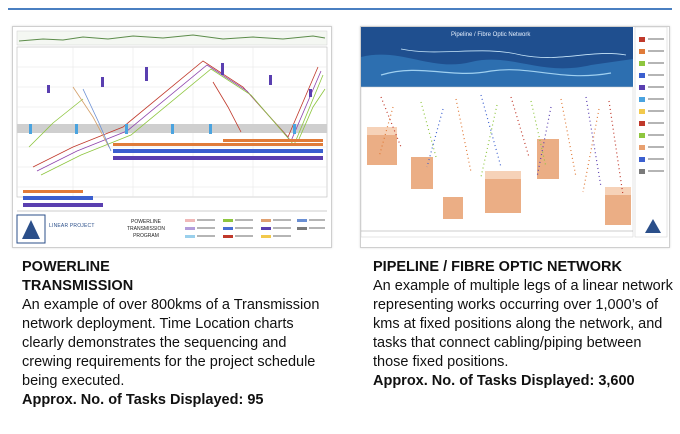  What do you see at coordinates (504, 381) in the screenshot?
I see `pipeline-task-count: Approx. No. of Tasks Displayed: 3,600` at bounding box center [504, 381].